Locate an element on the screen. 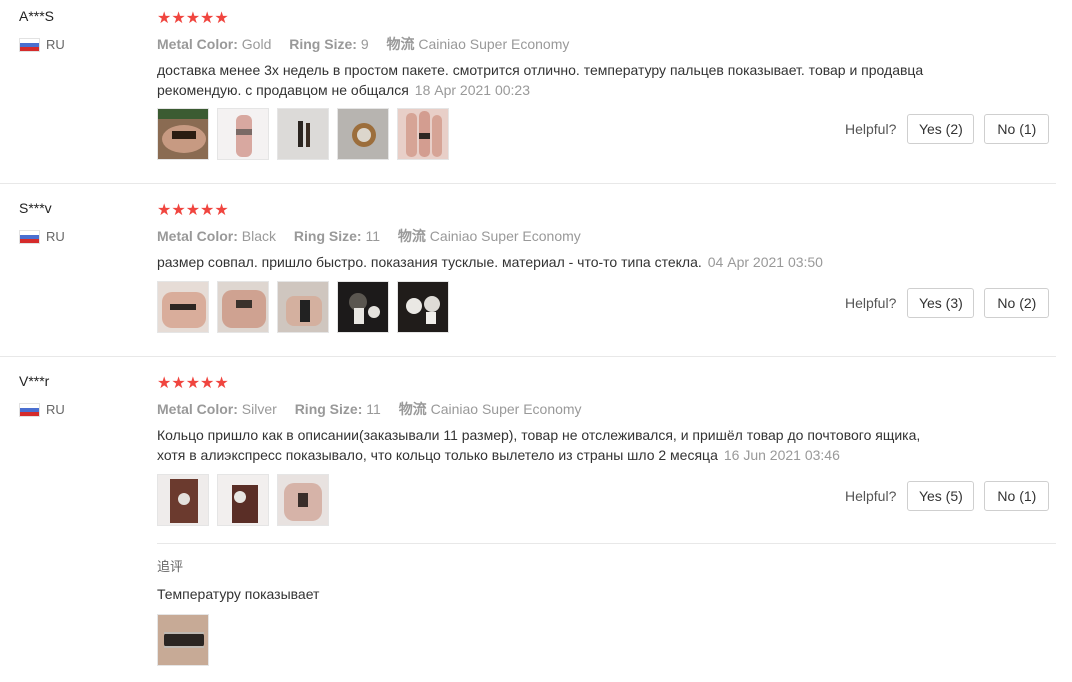 The width and height of the screenshot is (1072, 682). reviewer-name: V***r is located at coordinates (34, 381).